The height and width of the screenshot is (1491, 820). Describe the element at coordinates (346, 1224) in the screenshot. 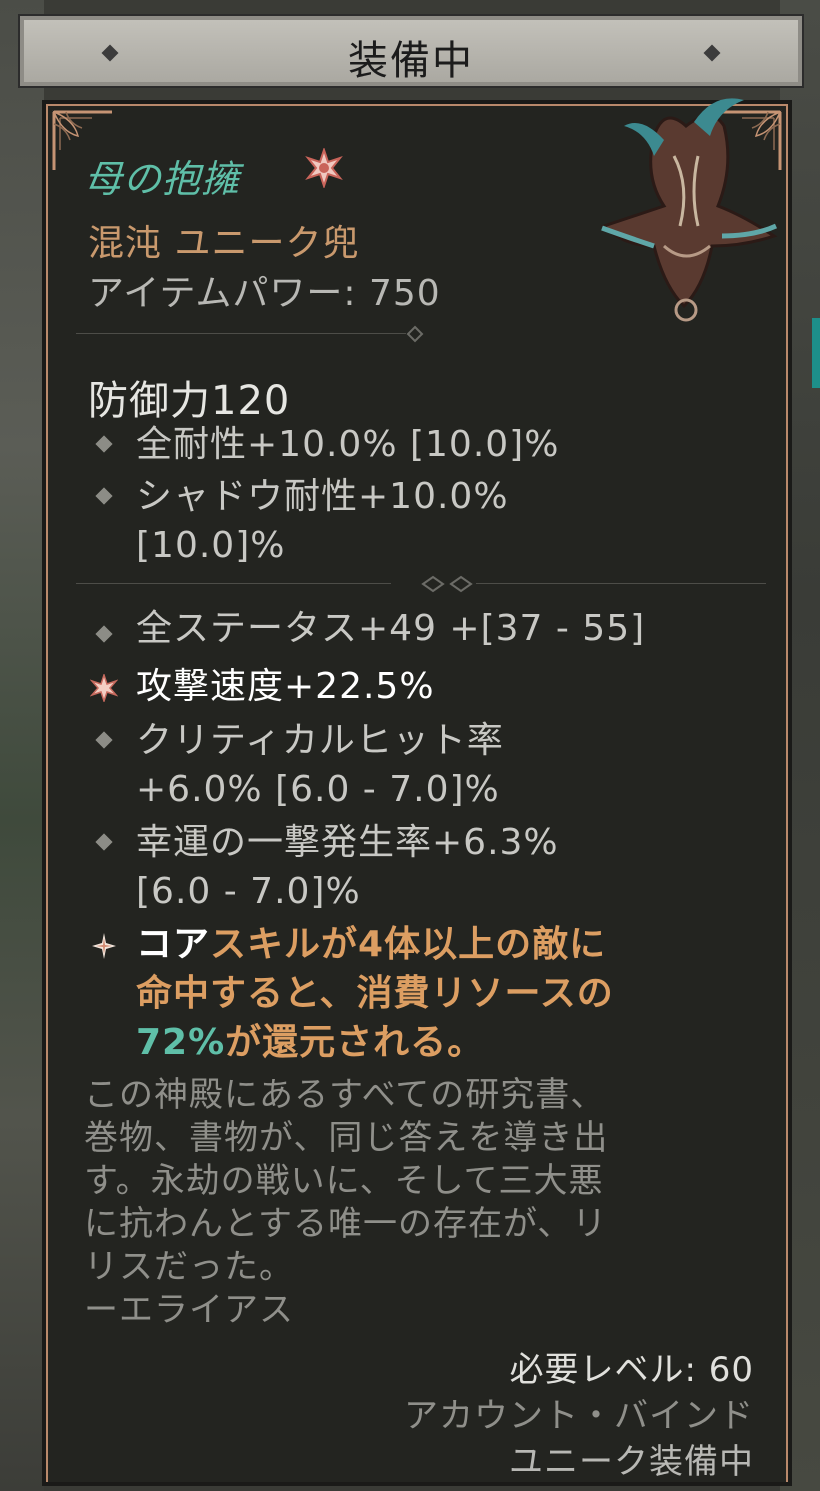

I see `flavor-text-line: に抗わんとする唯一の存在が、リ` at that location.